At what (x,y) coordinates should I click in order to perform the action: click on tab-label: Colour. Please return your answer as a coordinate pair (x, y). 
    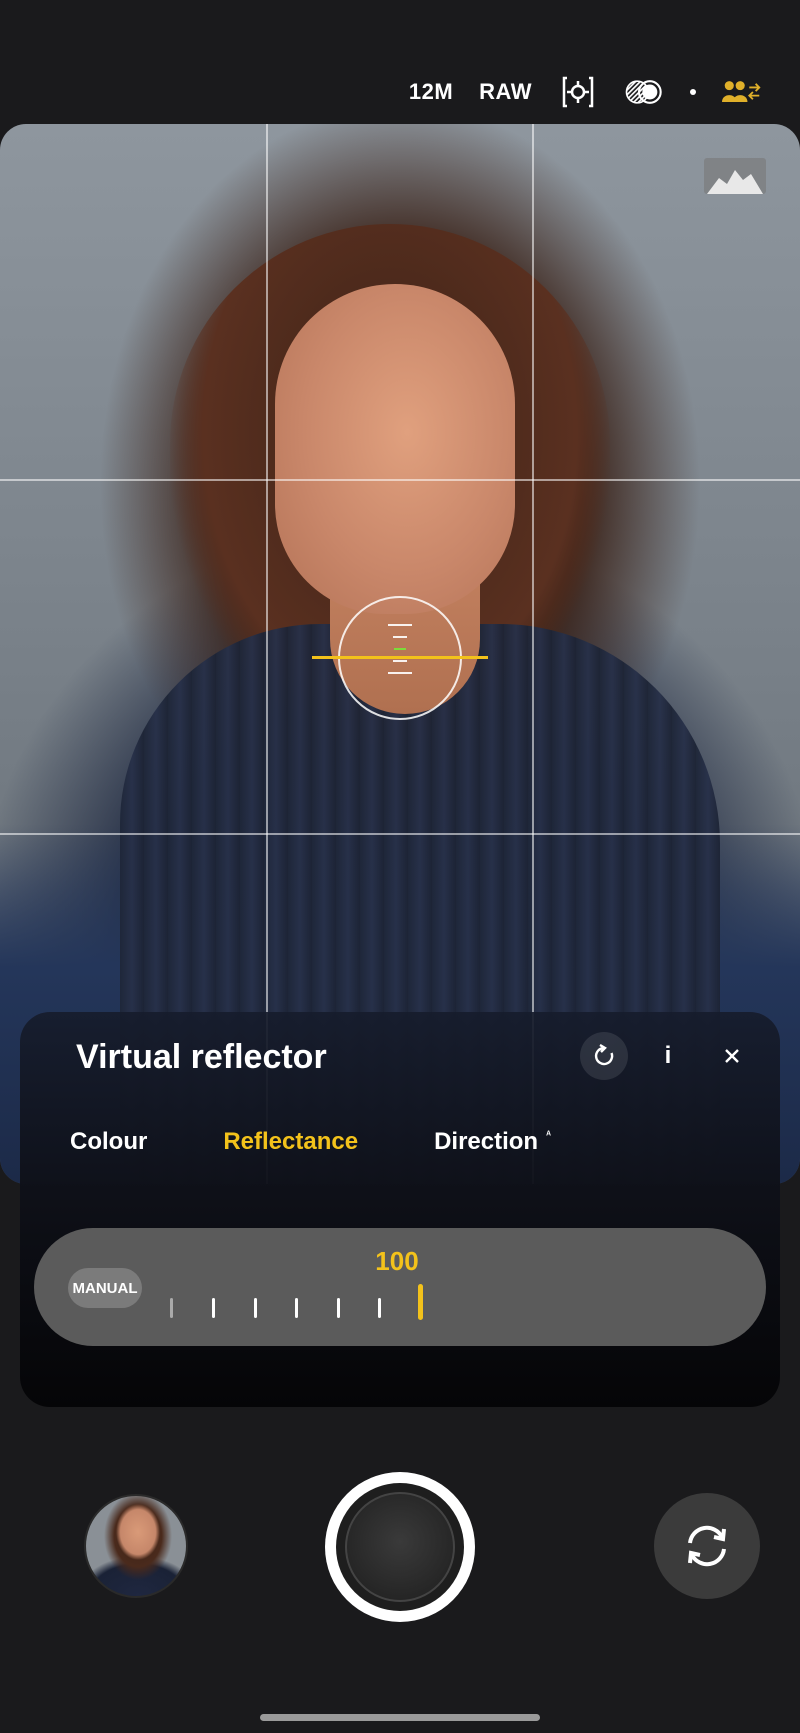
    Looking at the image, I should click on (109, 1141).